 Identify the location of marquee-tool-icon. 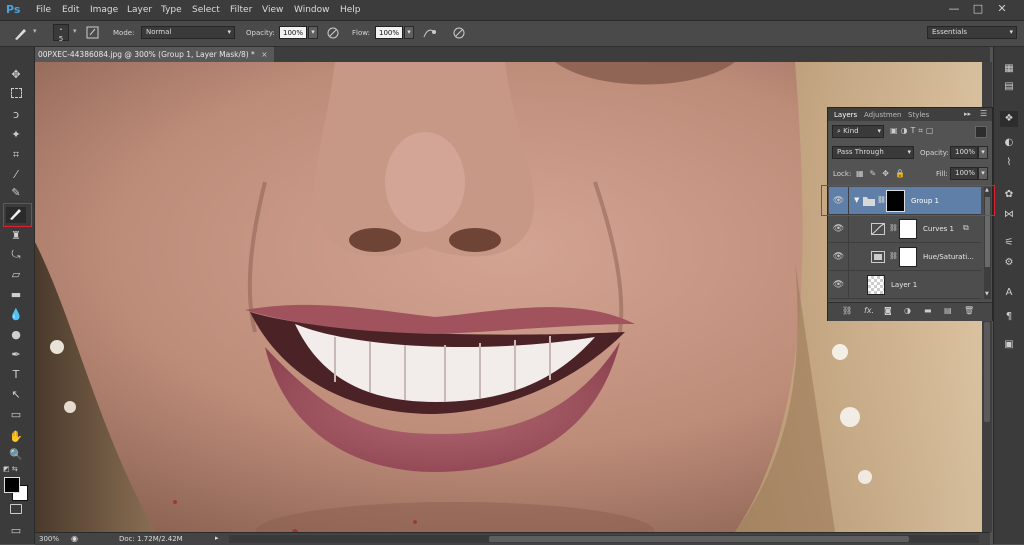
(16, 95).